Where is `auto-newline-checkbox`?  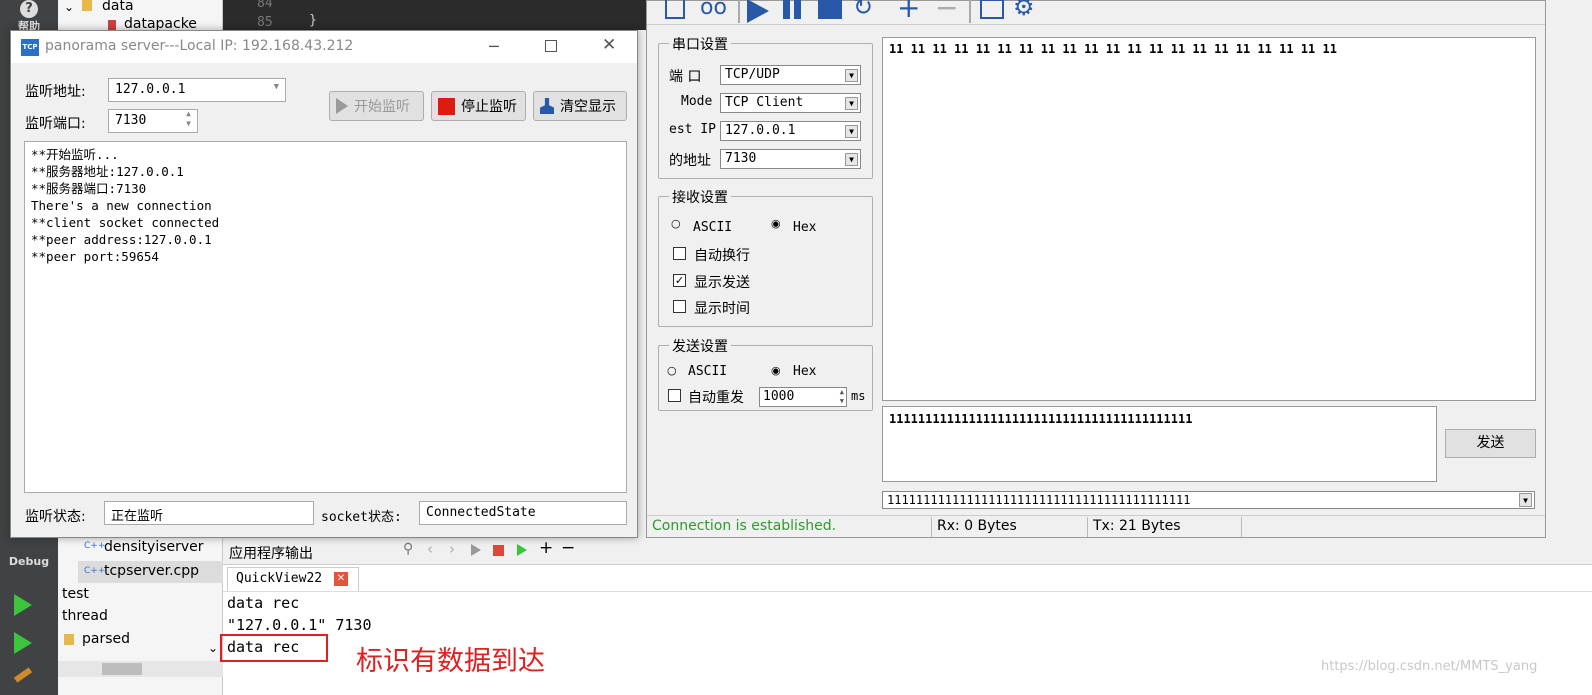
auto-newline-checkbox is located at coordinates (679, 253).